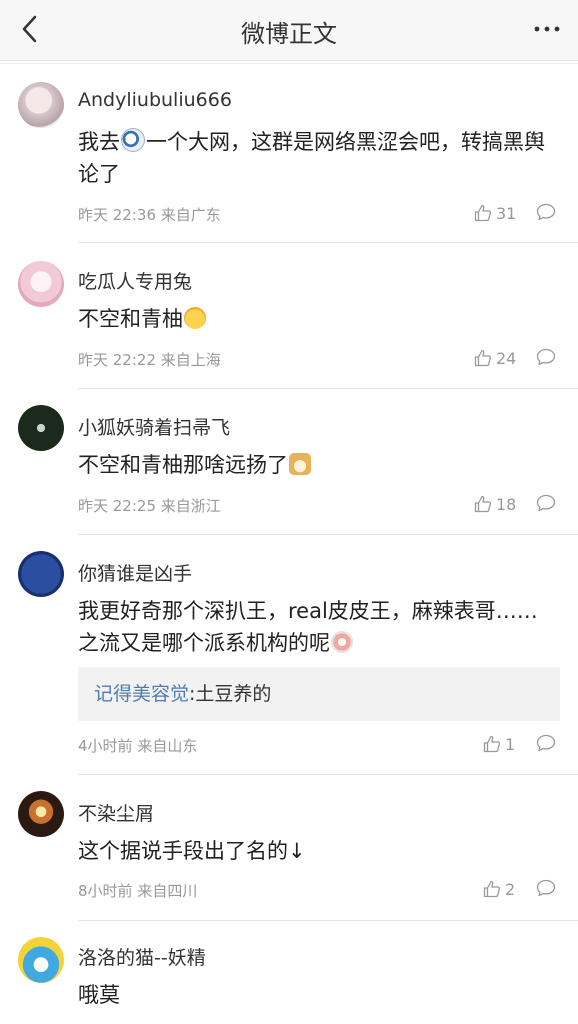  Describe the element at coordinates (230, 694) in the screenshot. I see `reply-text: :土豆养的` at that location.